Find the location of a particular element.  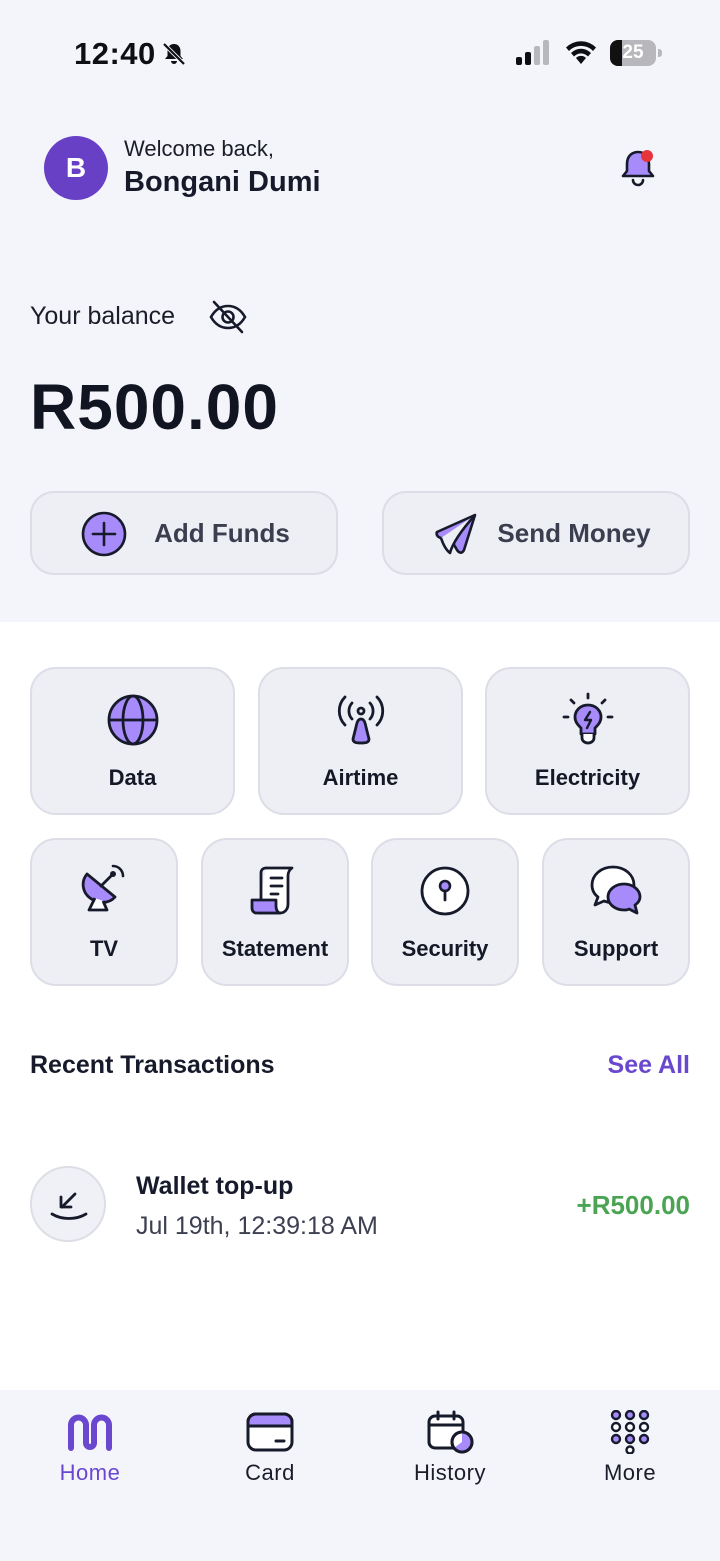

service-tile-data: Data is located at coordinates (132, 741).